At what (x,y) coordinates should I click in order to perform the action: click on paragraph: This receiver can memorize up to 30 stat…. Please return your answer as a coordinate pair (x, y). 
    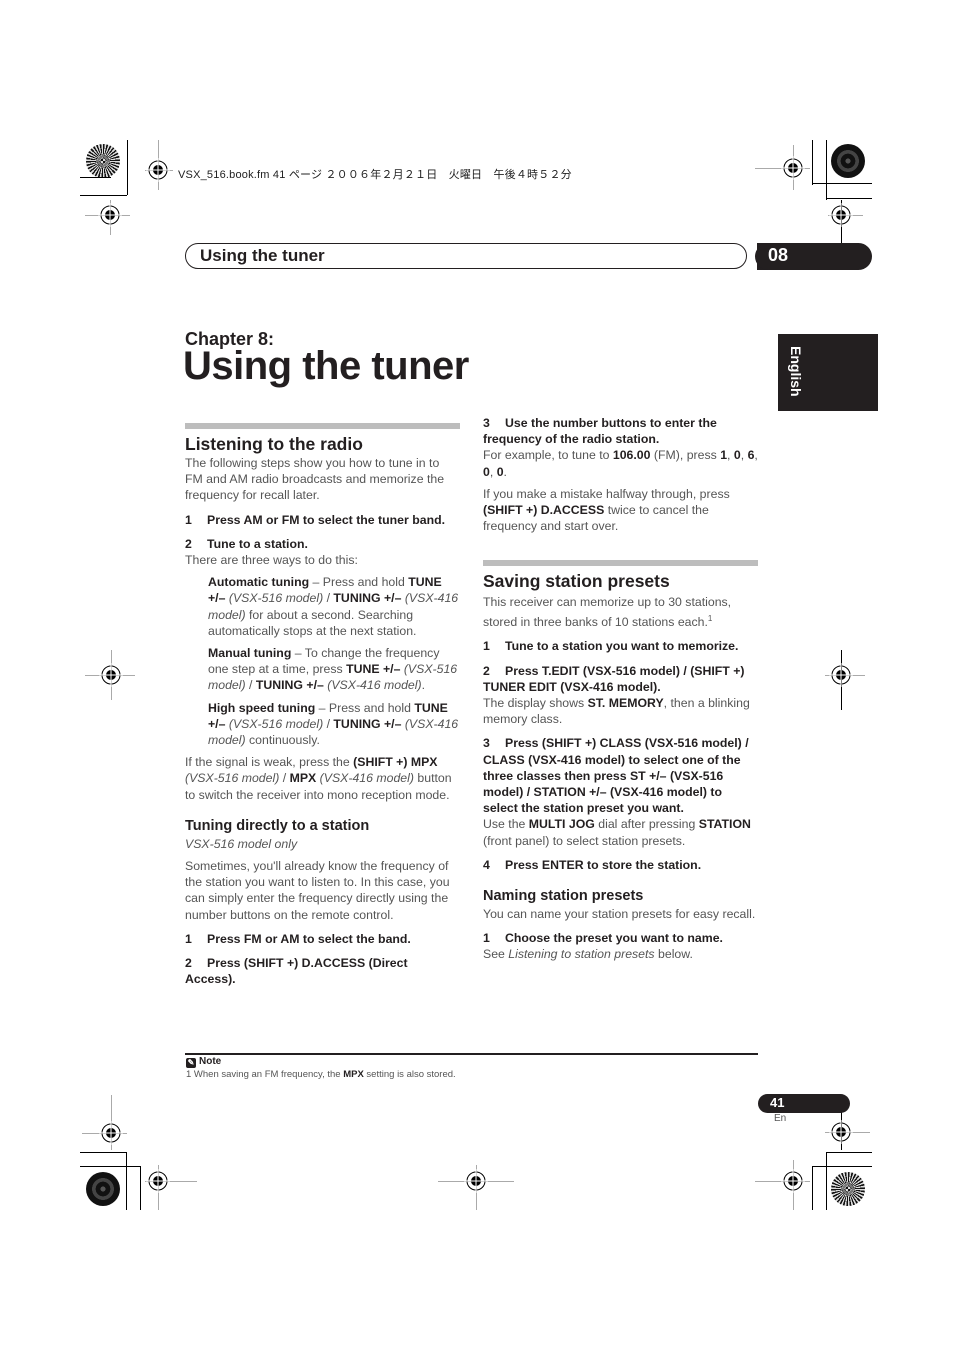
    Looking at the image, I should click on (607, 612).